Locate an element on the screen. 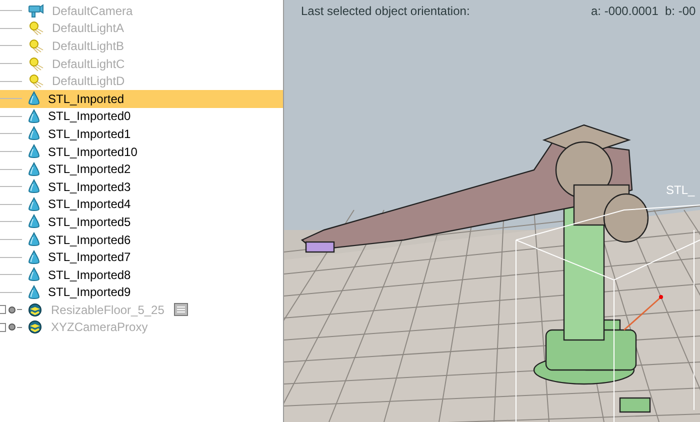 This screenshot has height=422, width=700. object-tag: STL_ is located at coordinates (680, 190).